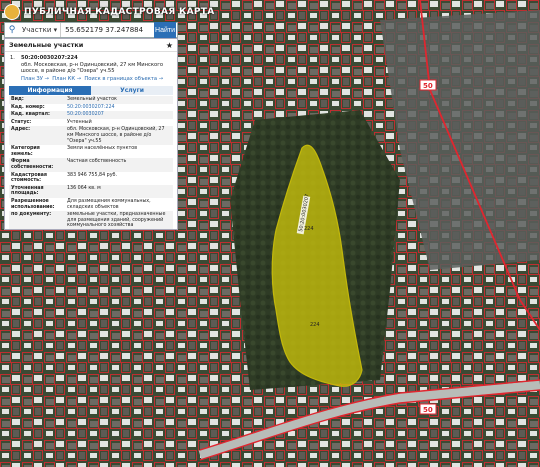 This screenshot has height=467, width=540. Describe the element at coordinates (91, 30) in the screenshot. I see `search-bar: ⚲ Участки ▾ 55.652179 37.247884` at that location.